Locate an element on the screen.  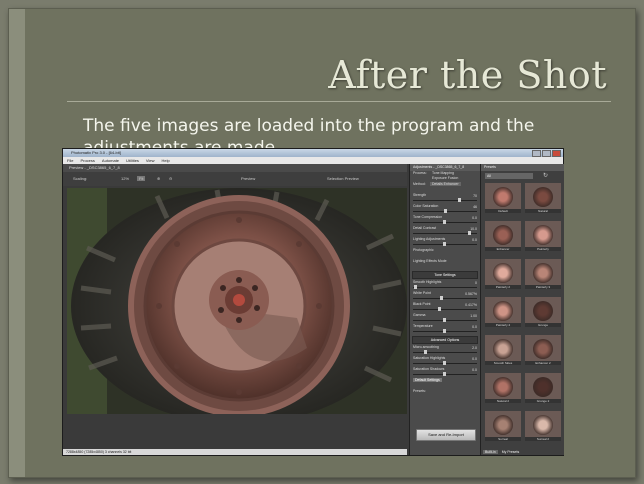
adjustment-slider: Detail Contrast 10.0 is located at coordinates (445, 231).